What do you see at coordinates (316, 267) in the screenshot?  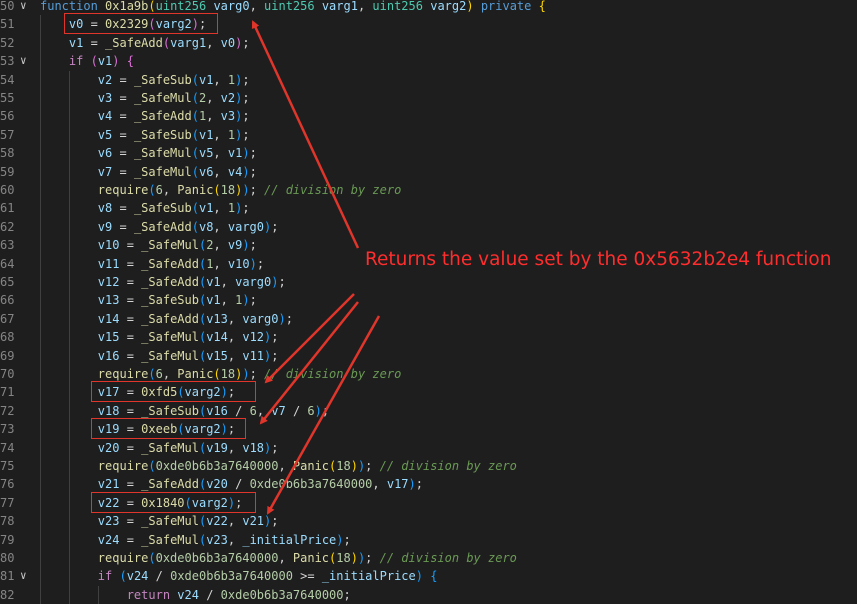 I see `annotation-overlay` at bounding box center [316, 267].